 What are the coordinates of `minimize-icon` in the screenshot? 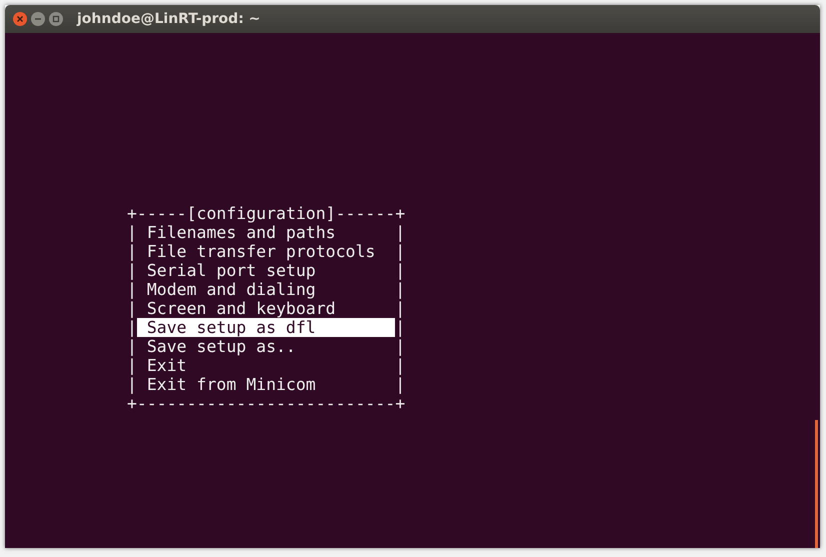 It's located at (38, 19).